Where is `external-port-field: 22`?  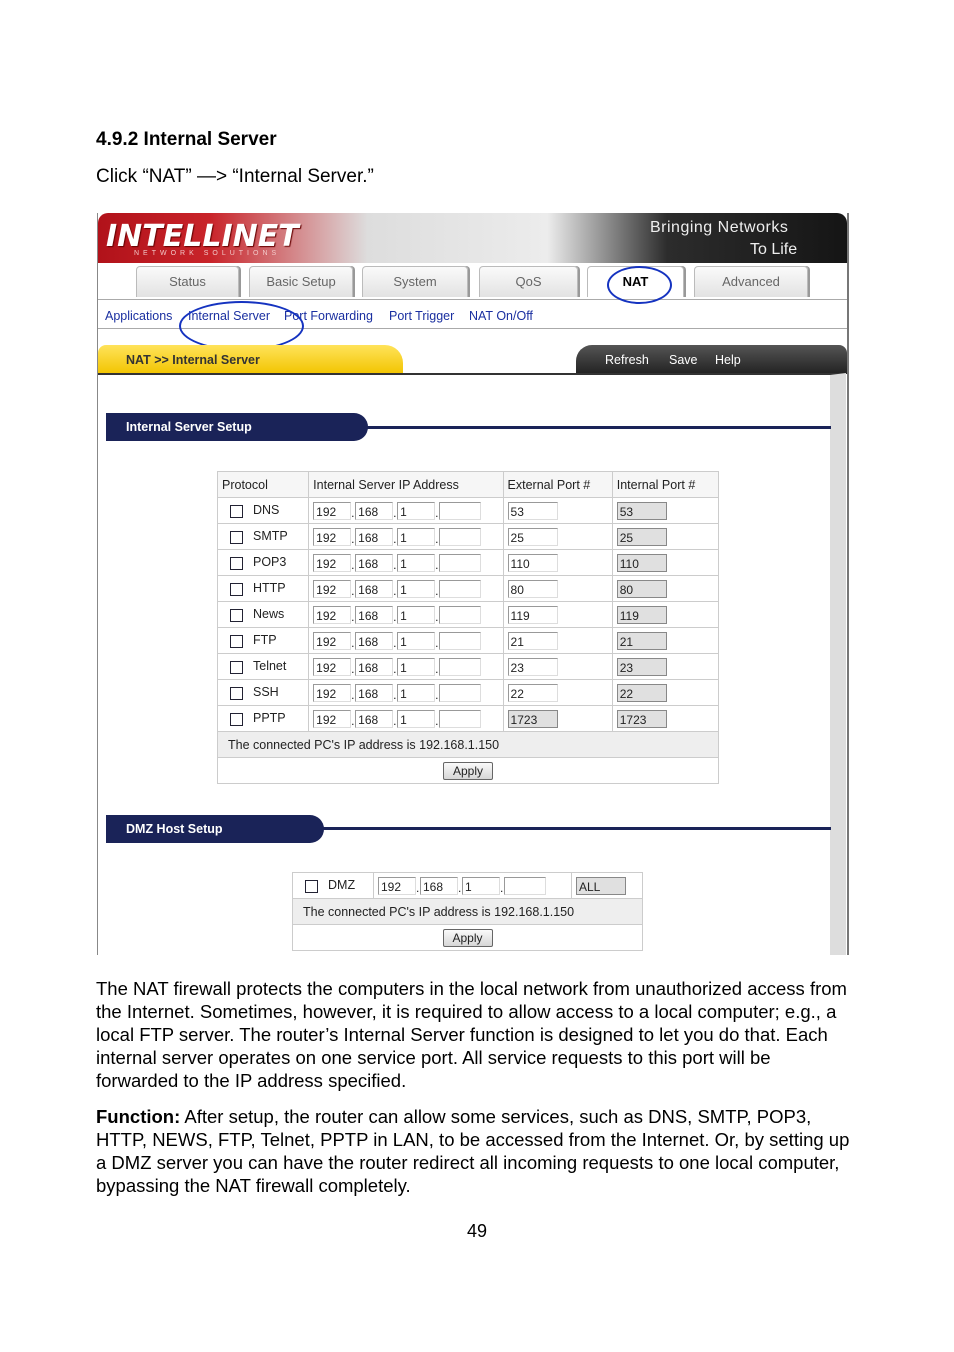 external-port-field: 22 is located at coordinates (532, 692).